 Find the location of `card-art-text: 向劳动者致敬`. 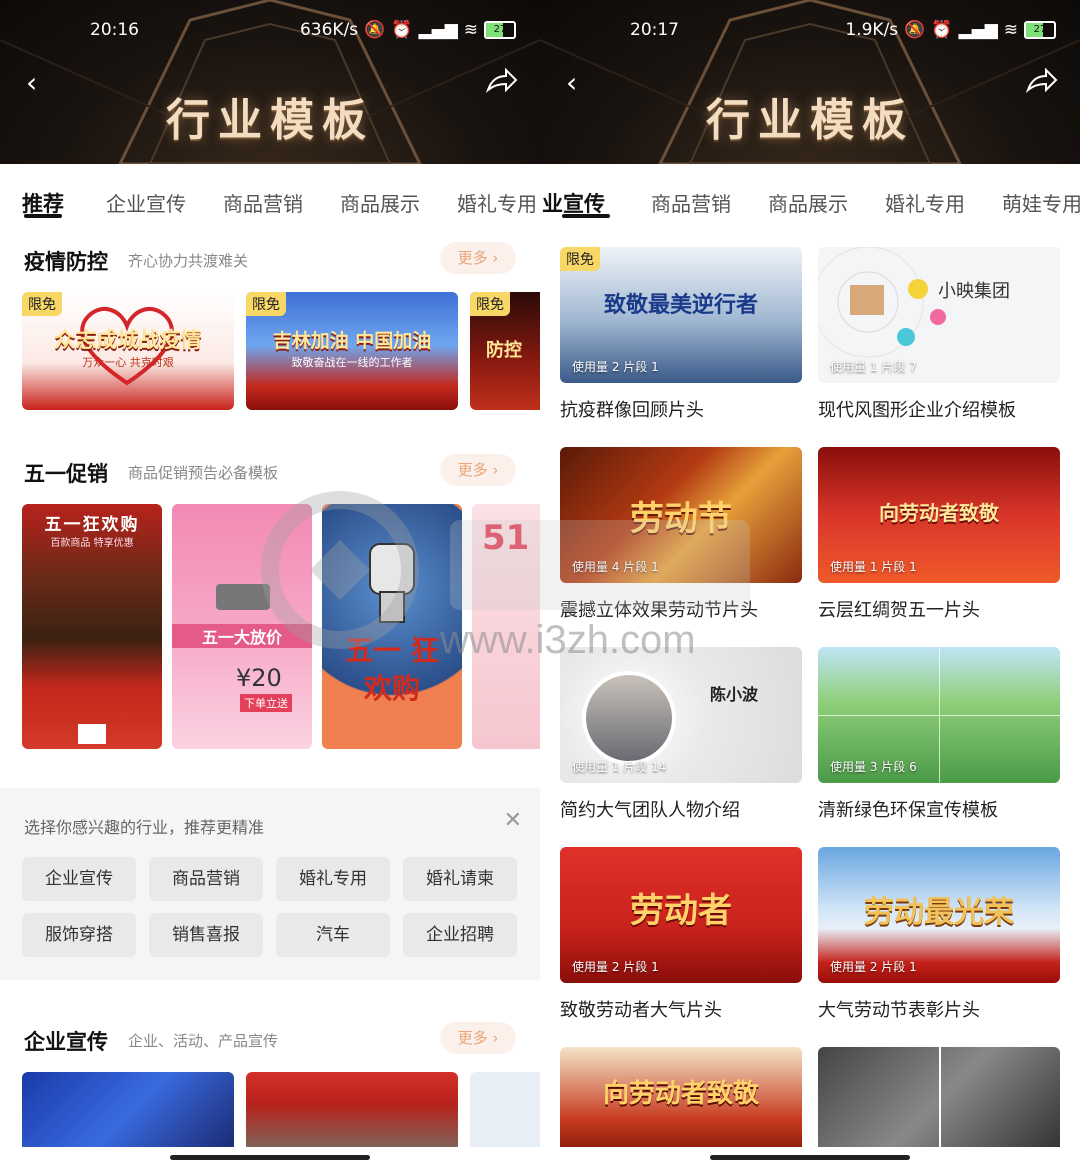

card-art-text: 向劳动者致敬 is located at coordinates (680, 1094).